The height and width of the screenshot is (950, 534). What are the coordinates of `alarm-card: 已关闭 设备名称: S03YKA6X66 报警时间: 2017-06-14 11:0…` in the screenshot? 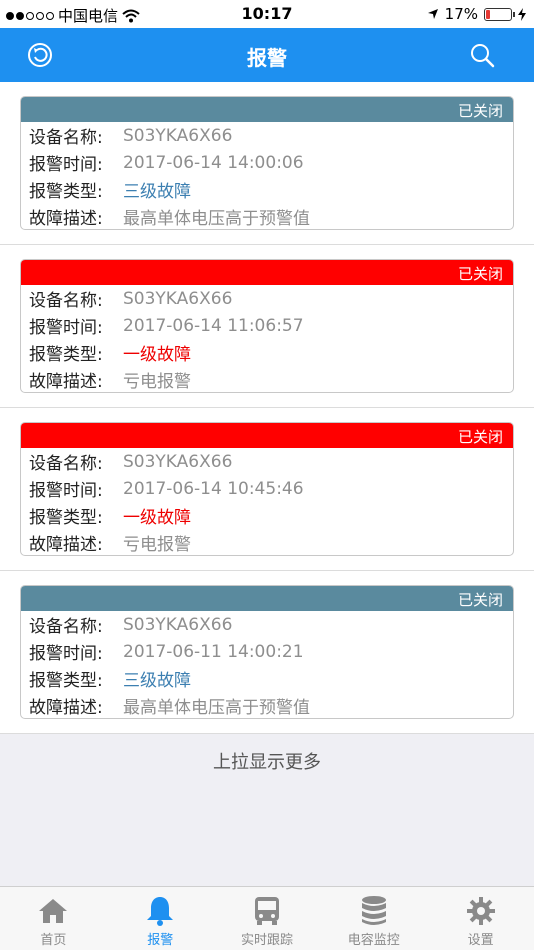 It's located at (267, 326).